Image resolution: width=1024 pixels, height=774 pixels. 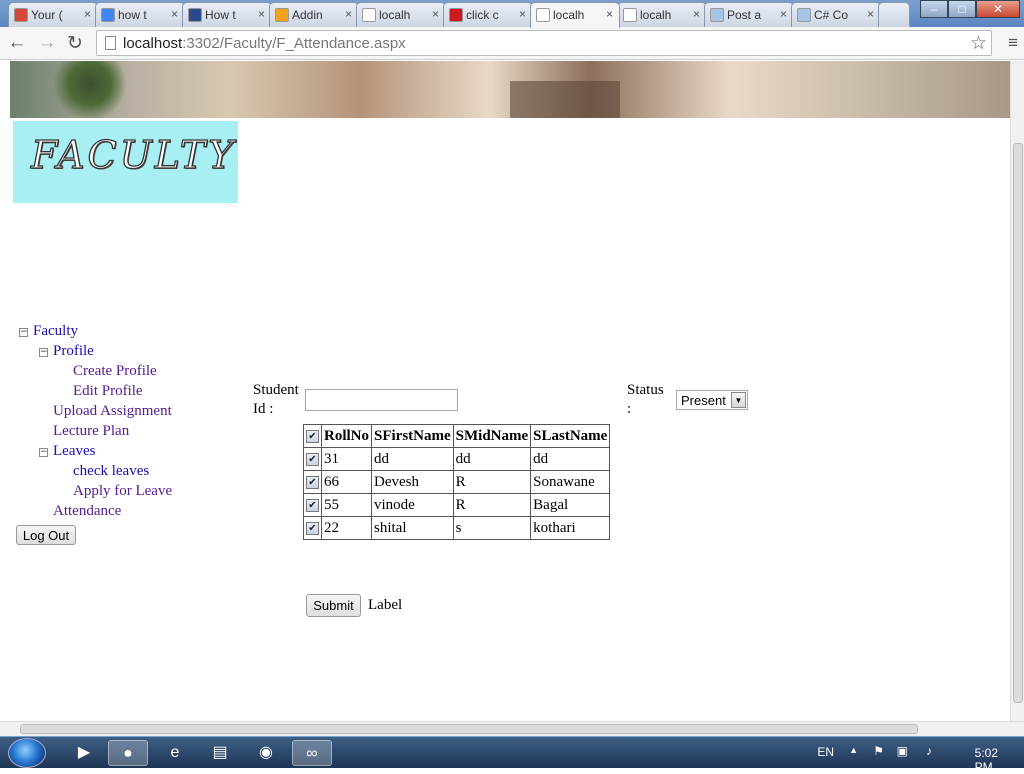 What do you see at coordinates (17, 43) in the screenshot?
I see `back-icon: ←` at bounding box center [17, 43].